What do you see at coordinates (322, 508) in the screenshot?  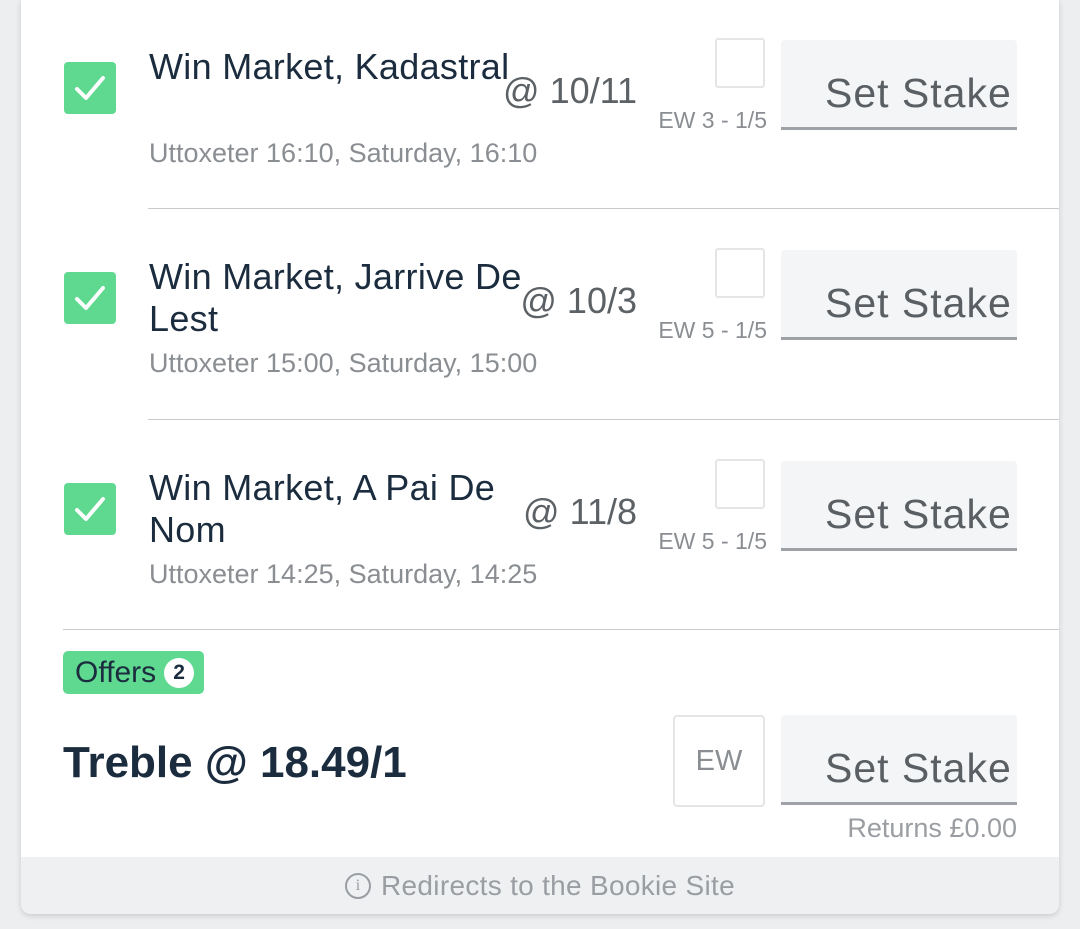 I see `selection-name: Win Market, A Pai De Nom` at bounding box center [322, 508].